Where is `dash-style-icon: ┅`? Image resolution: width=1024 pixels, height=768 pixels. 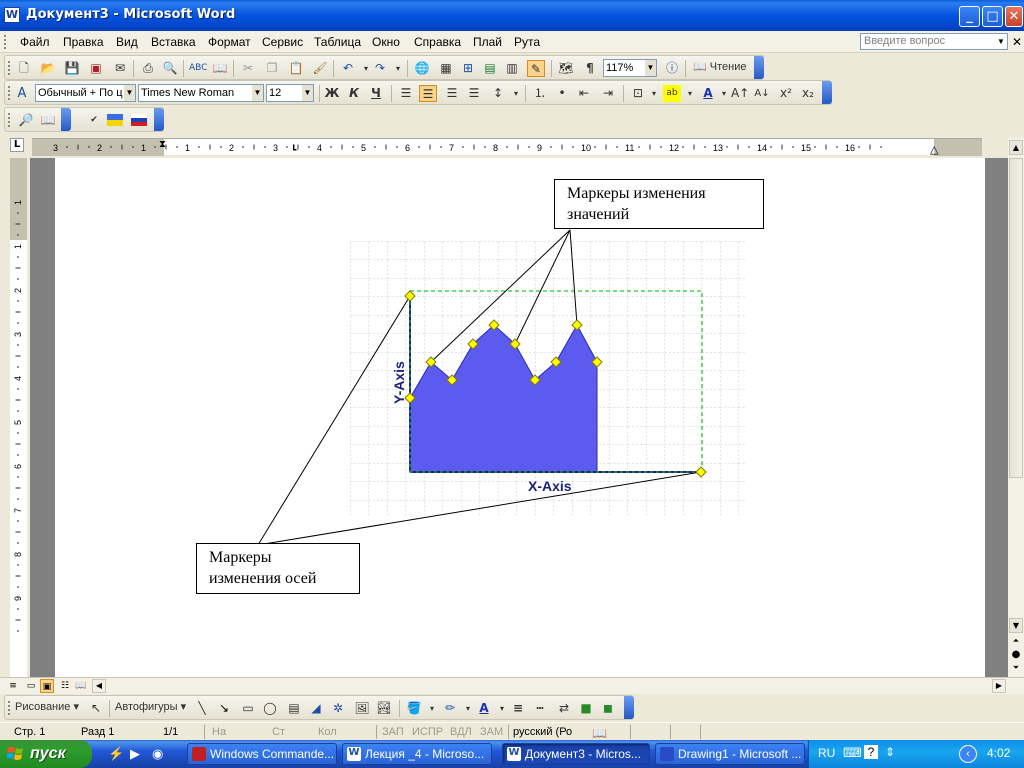
dash-style-icon: ┅ is located at coordinates (540, 708).